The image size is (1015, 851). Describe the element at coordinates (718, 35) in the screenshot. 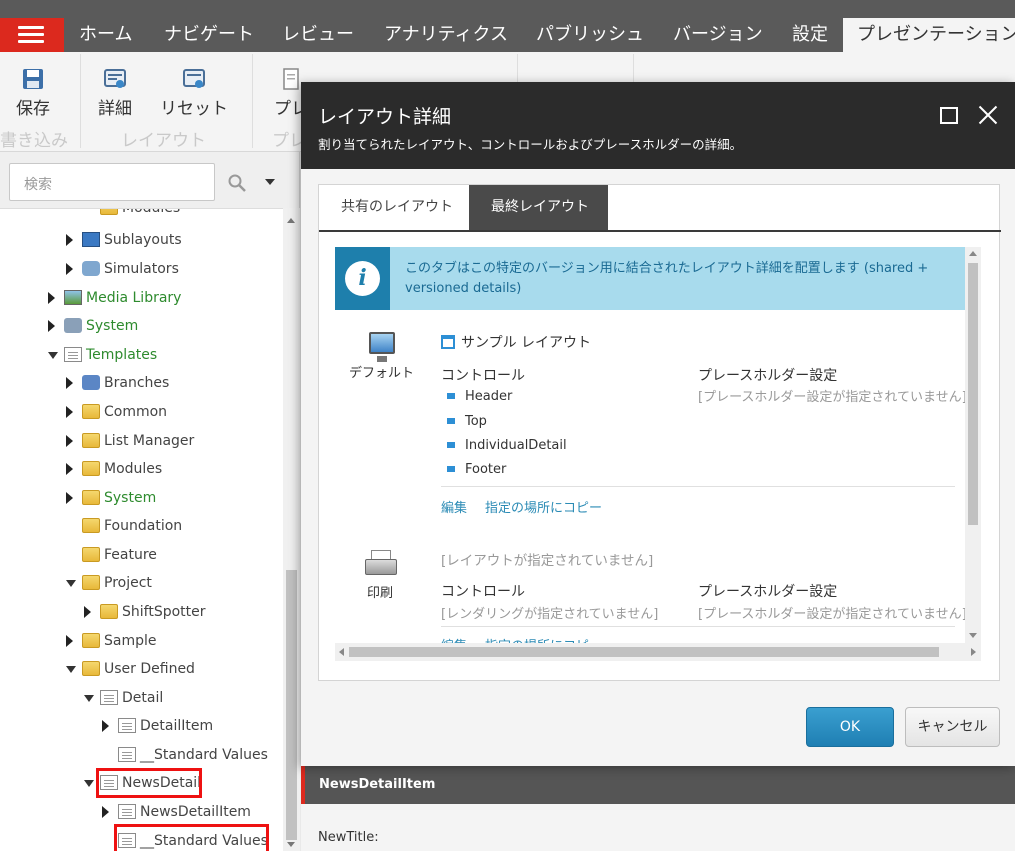

I see `tab-versions: バージョン` at that location.